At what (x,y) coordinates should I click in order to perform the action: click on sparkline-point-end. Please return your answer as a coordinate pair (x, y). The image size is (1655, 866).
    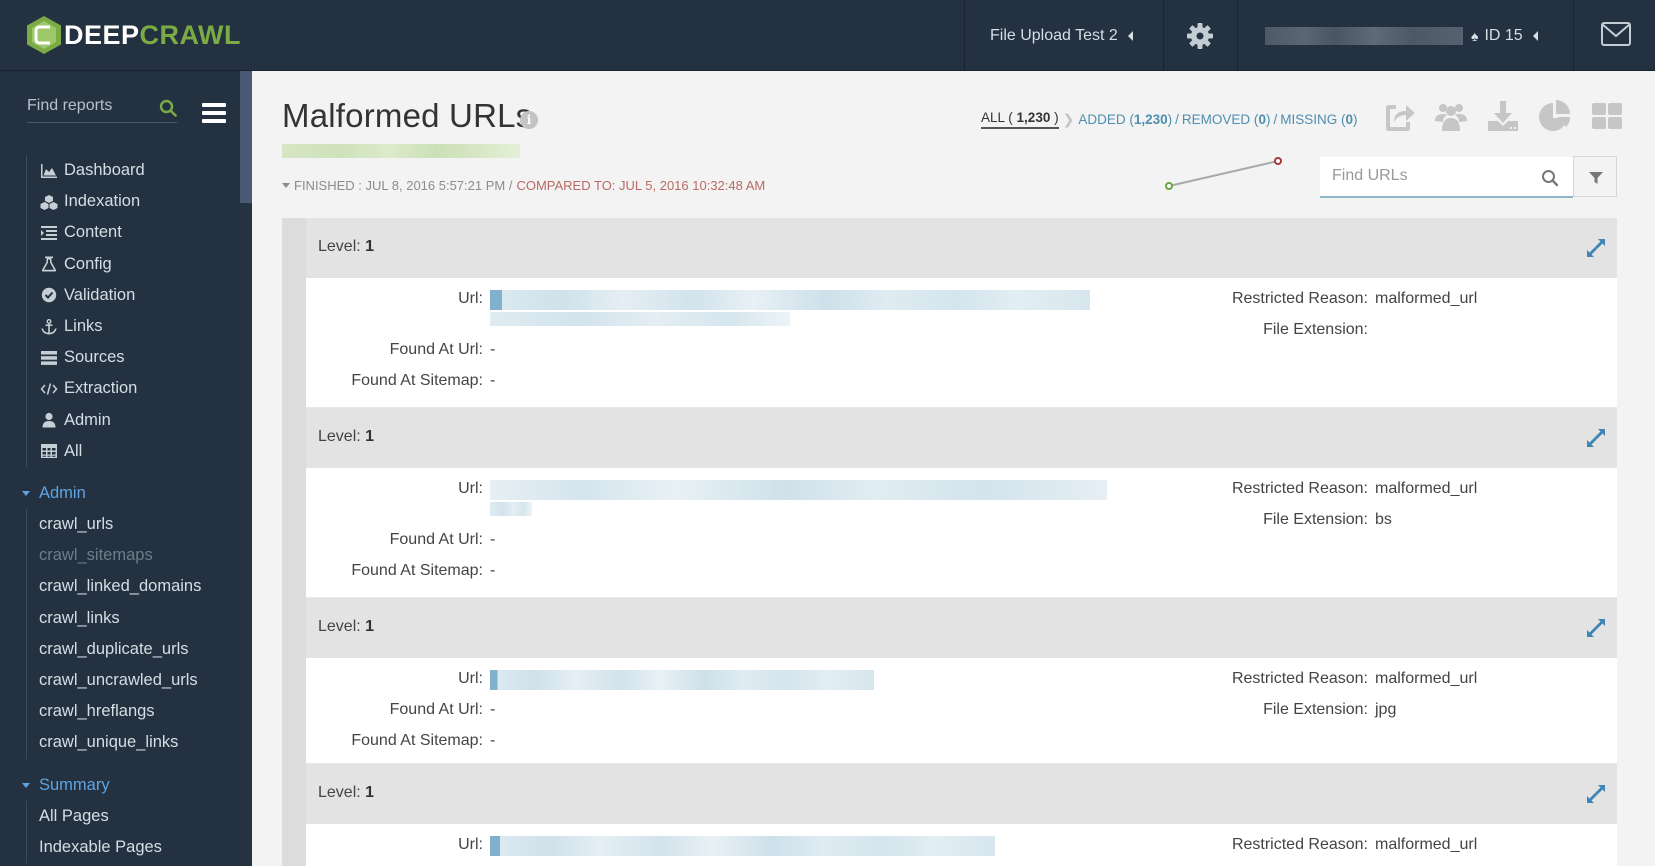
    Looking at the image, I should click on (1278, 161).